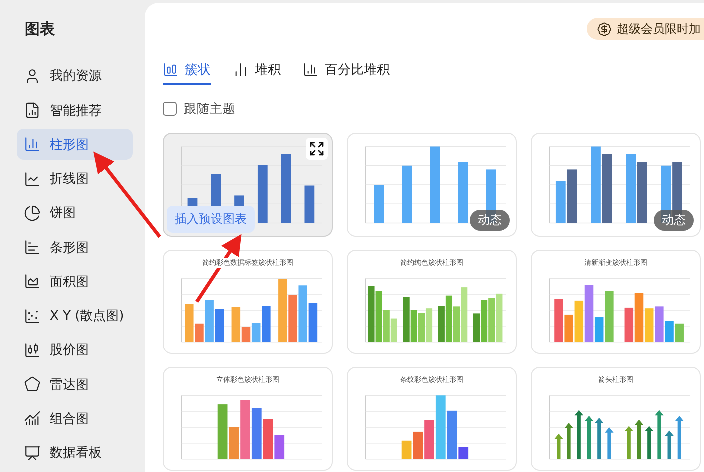  Describe the element at coordinates (211, 219) in the screenshot. I see `insert-button: 插入预设图表` at that location.